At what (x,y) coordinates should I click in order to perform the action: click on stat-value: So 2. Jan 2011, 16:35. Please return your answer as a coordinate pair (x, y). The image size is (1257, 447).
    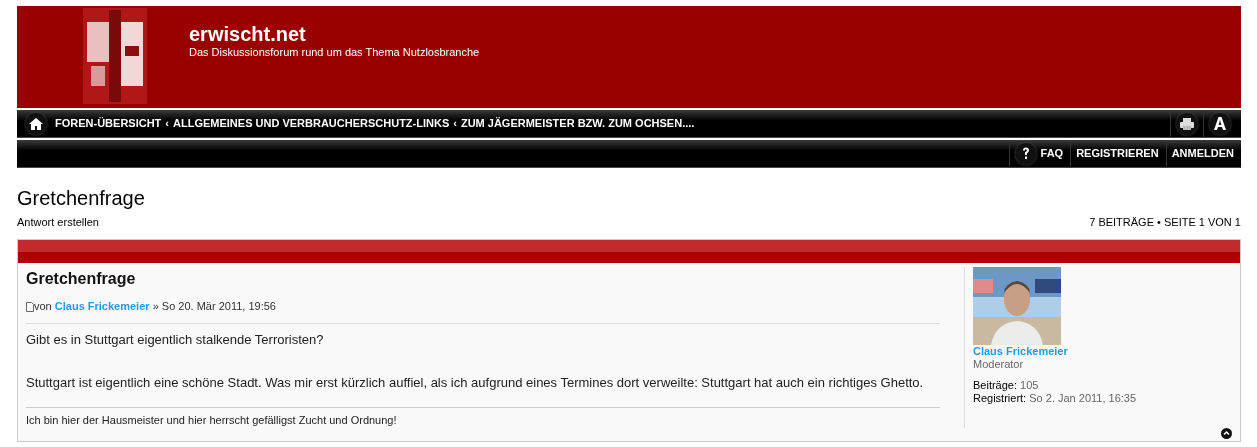
    Looking at the image, I should click on (1083, 398).